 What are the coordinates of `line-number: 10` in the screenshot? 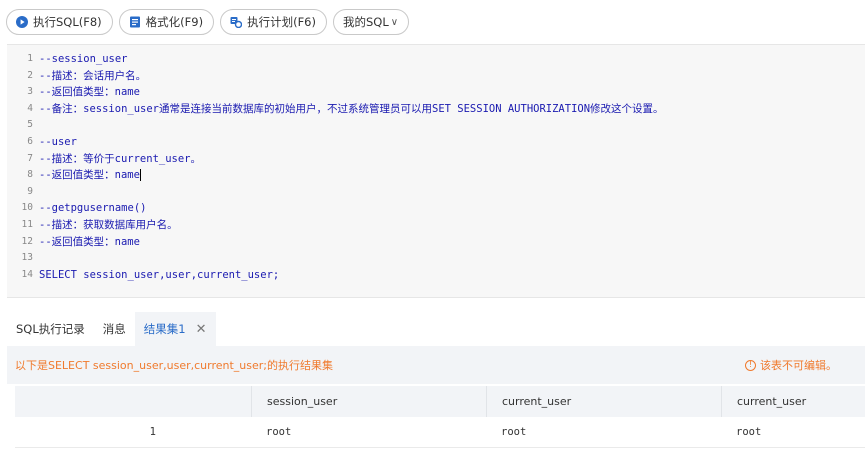 It's located at (27, 208).